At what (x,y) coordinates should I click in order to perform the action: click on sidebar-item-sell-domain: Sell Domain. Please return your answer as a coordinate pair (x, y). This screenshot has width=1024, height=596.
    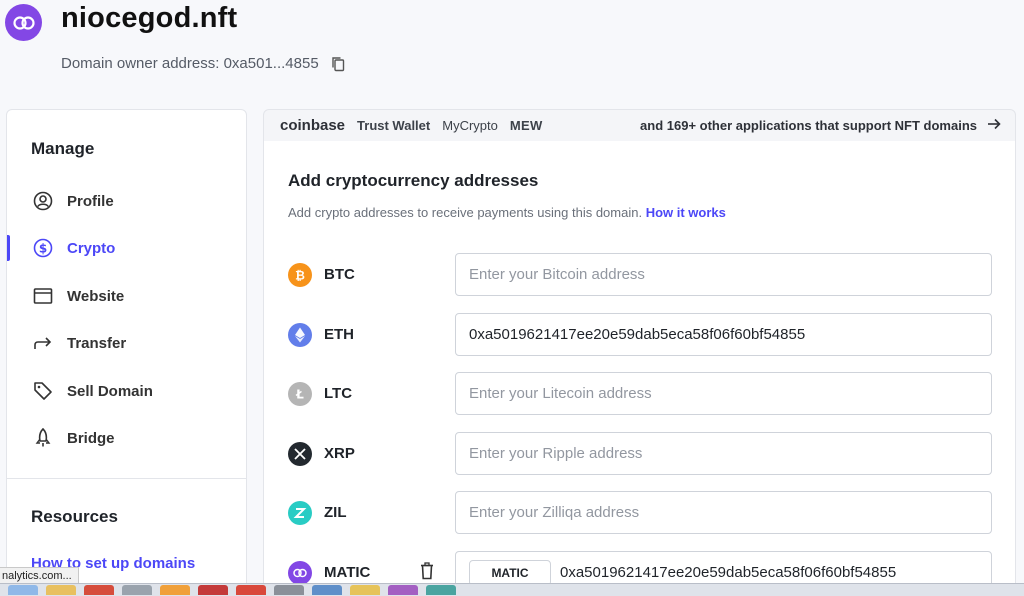
    Looking at the image, I should click on (126, 391).